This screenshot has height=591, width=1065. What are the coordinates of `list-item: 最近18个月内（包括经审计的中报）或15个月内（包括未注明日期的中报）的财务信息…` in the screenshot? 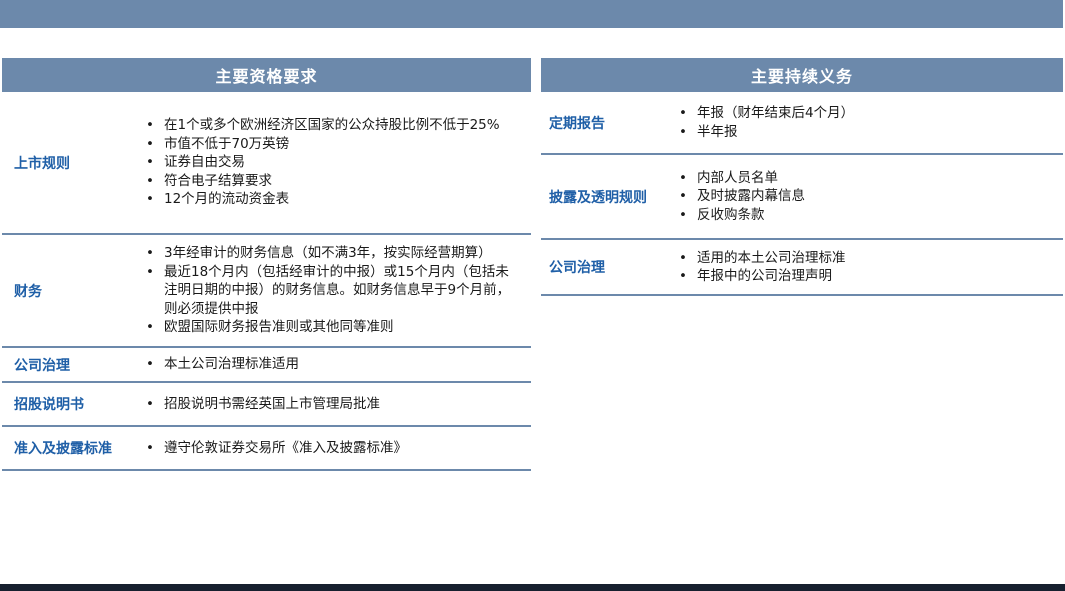 It's located at (329, 291).